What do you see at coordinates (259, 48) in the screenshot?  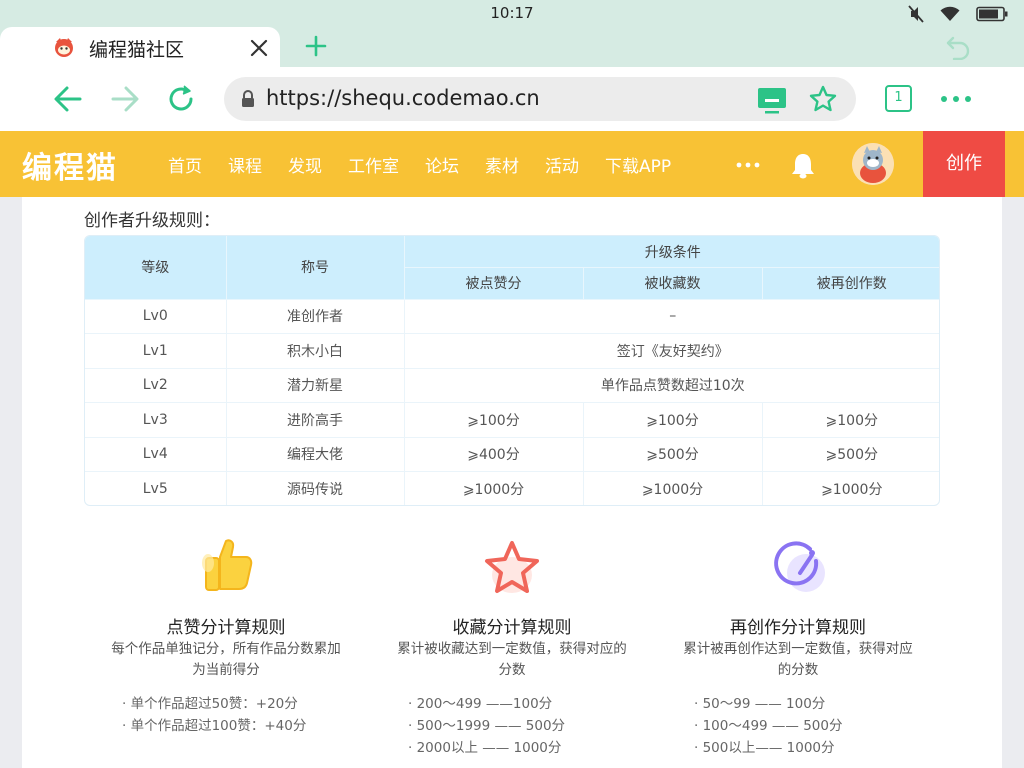 I see `close-tab-icon` at bounding box center [259, 48].